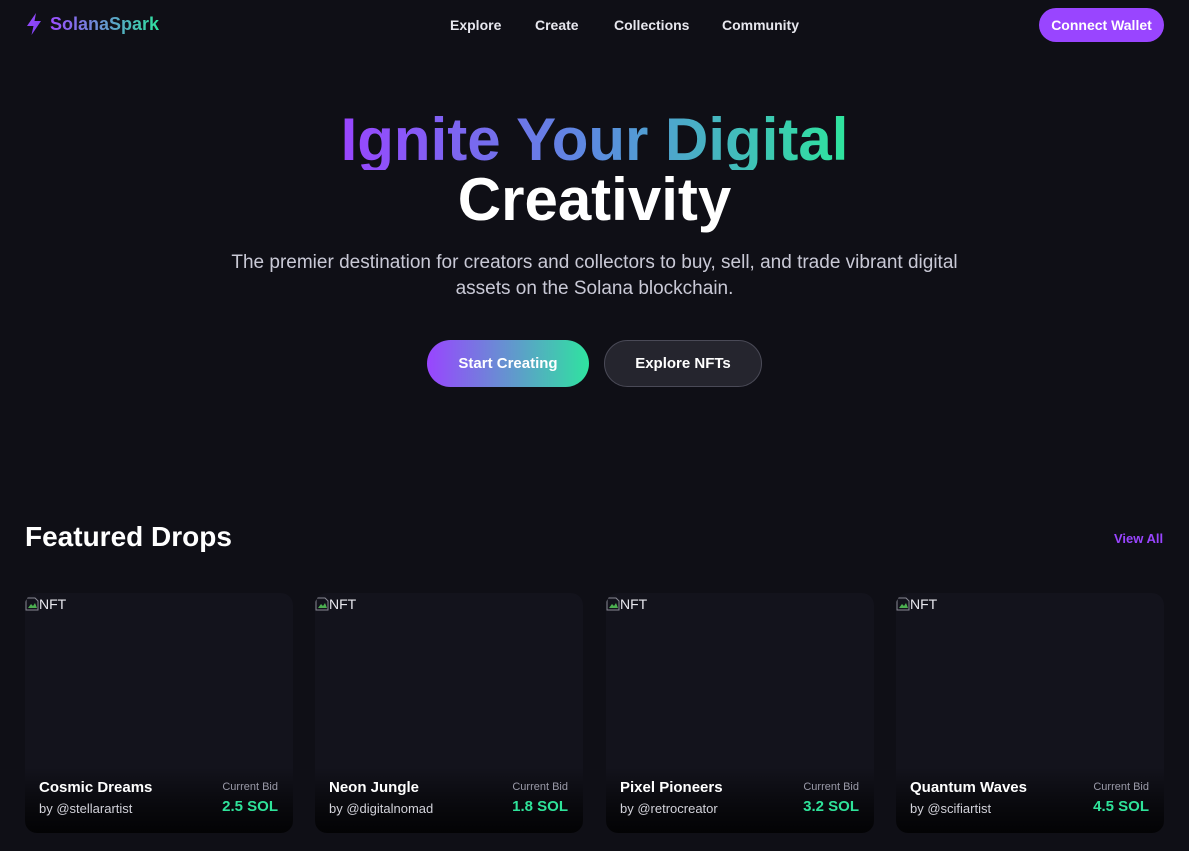 This screenshot has height=851, width=1189. I want to click on current-bid-value: 2.5 SOL, so click(250, 806).